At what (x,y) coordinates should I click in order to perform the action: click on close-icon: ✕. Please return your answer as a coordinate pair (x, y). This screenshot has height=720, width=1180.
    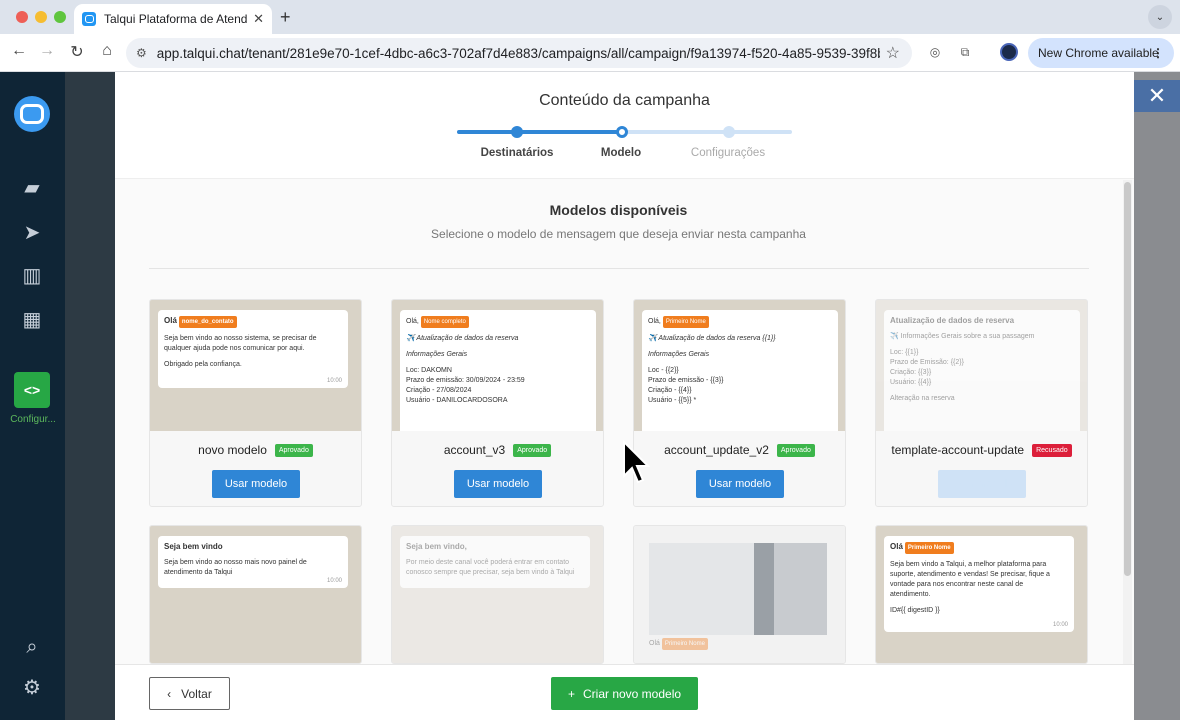
    Looking at the image, I should click on (258, 19).